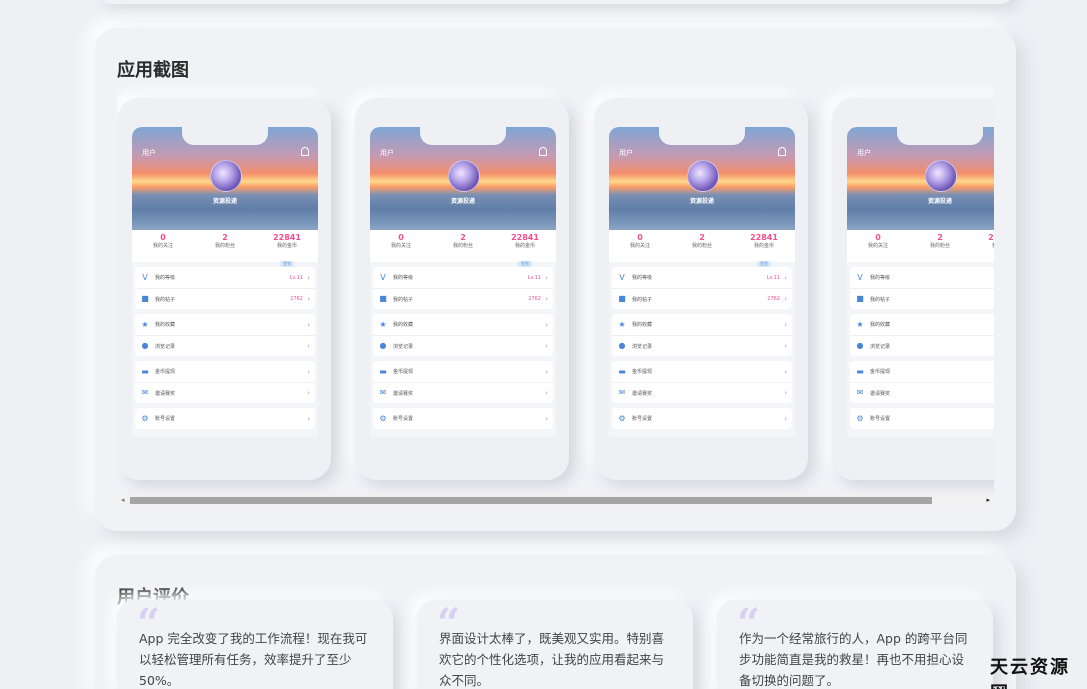  I want to click on carousel-scrollbar: ◂ ▸, so click(555, 500).